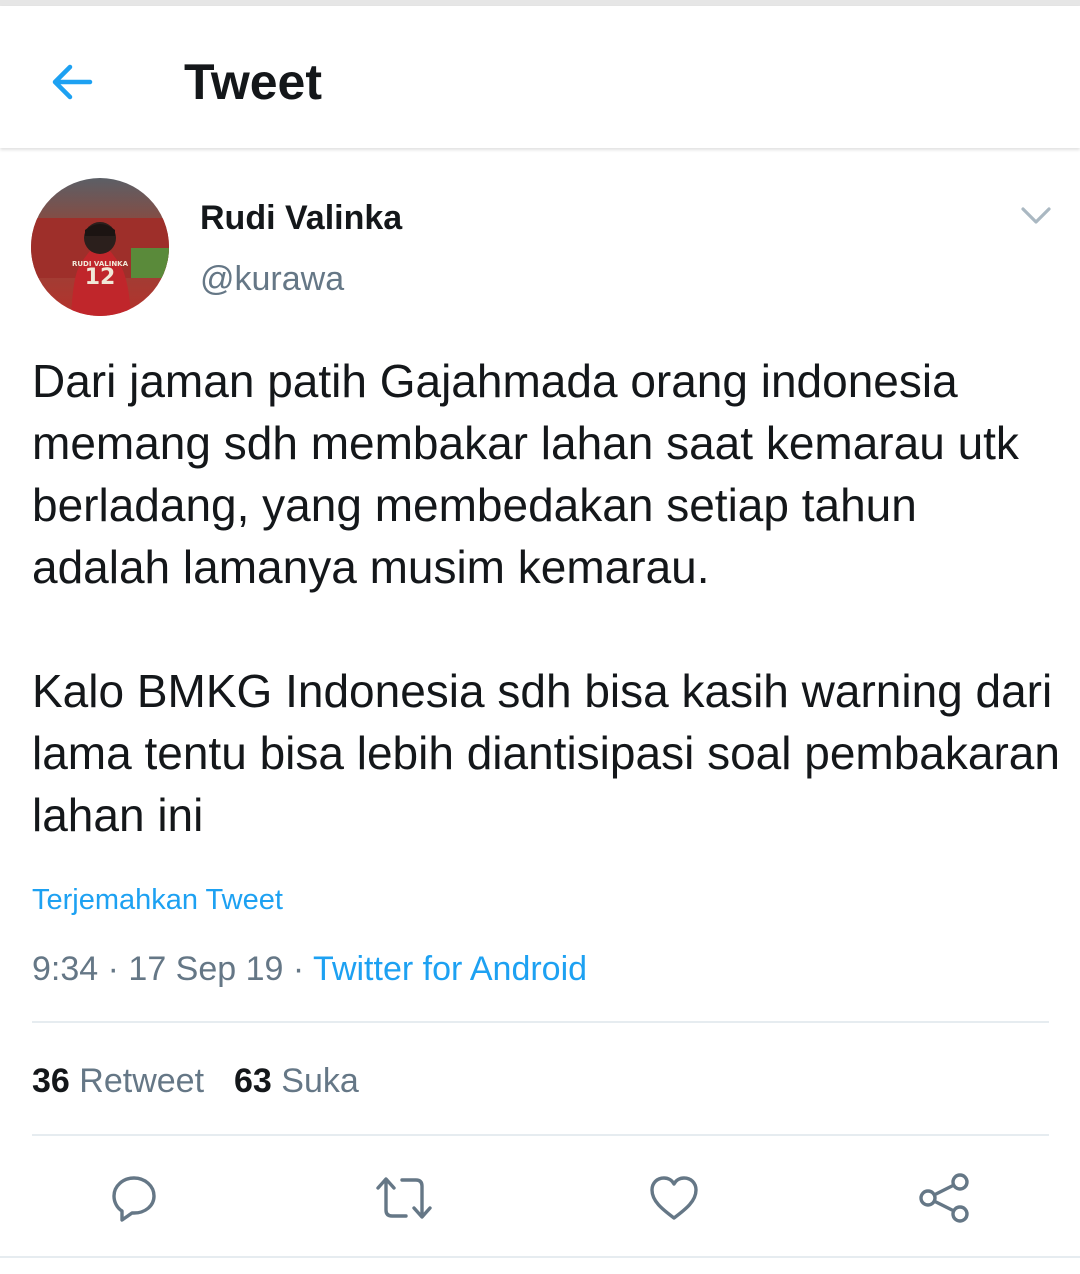 This screenshot has height=1274, width=1080. Describe the element at coordinates (206, 969) in the screenshot. I see `tweet-date: 17 Sep 19` at that location.